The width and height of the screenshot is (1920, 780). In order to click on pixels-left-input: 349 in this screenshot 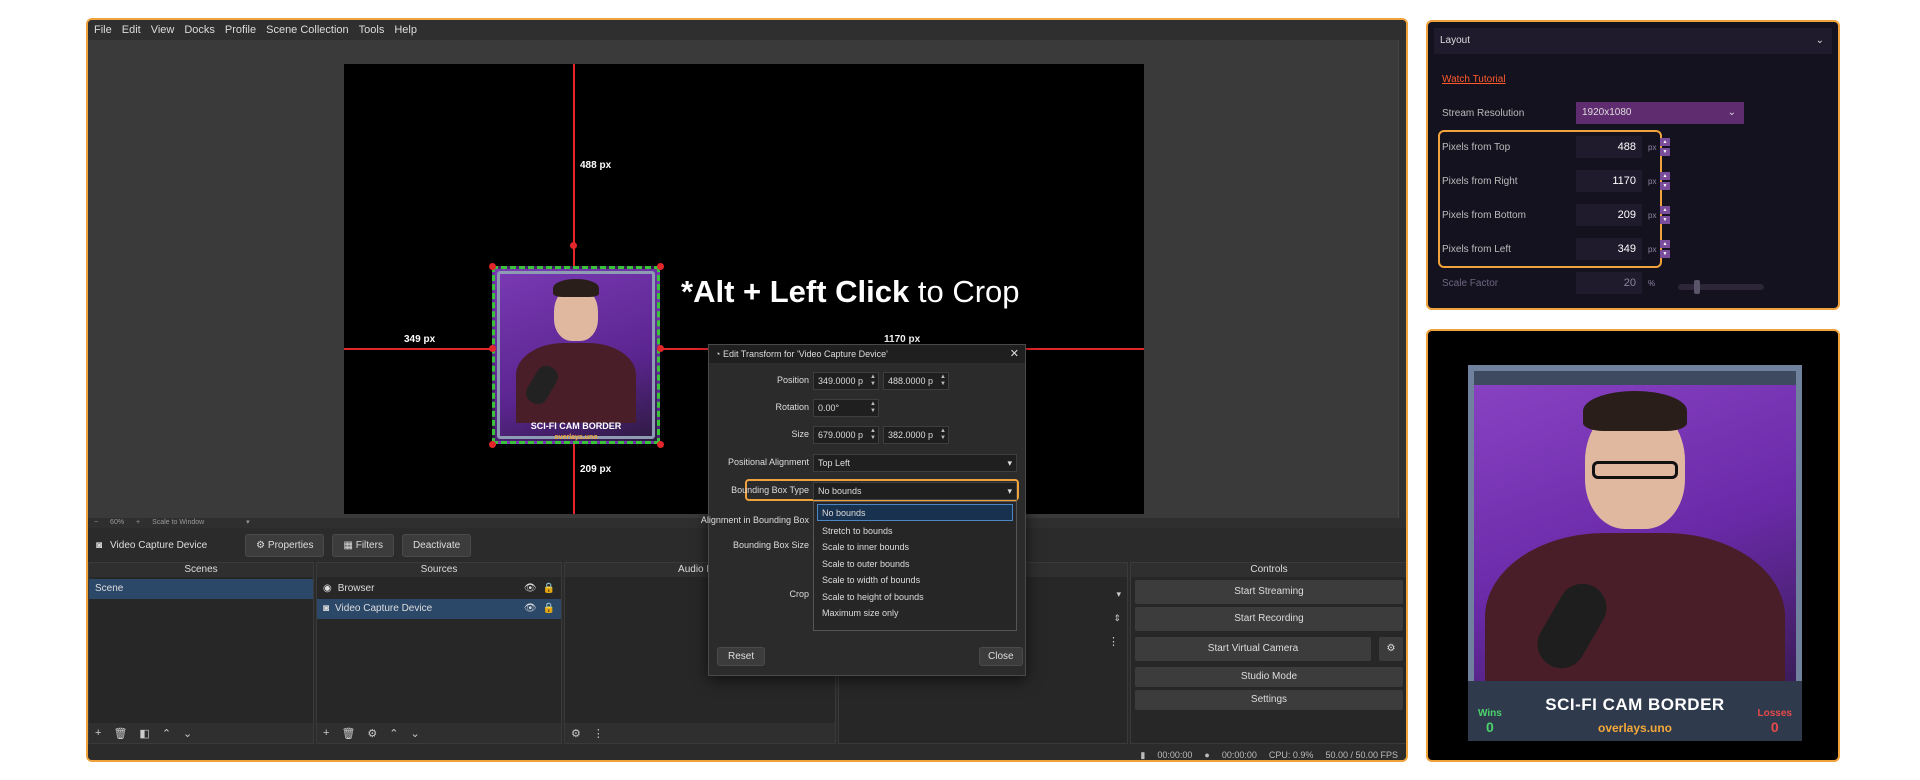, I will do `click(1609, 249)`.